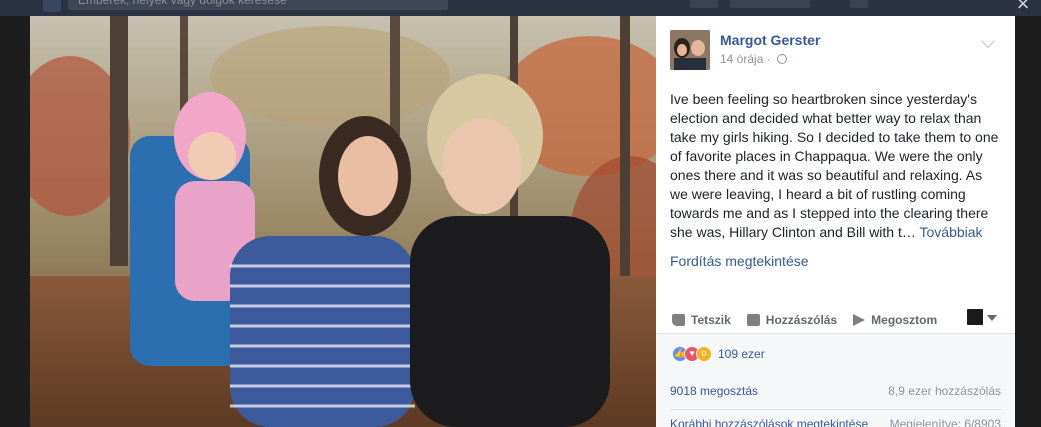 The width and height of the screenshot is (1041, 427). What do you see at coordinates (704, 354) in the screenshot?
I see `wow-reaction-icon: o` at bounding box center [704, 354].